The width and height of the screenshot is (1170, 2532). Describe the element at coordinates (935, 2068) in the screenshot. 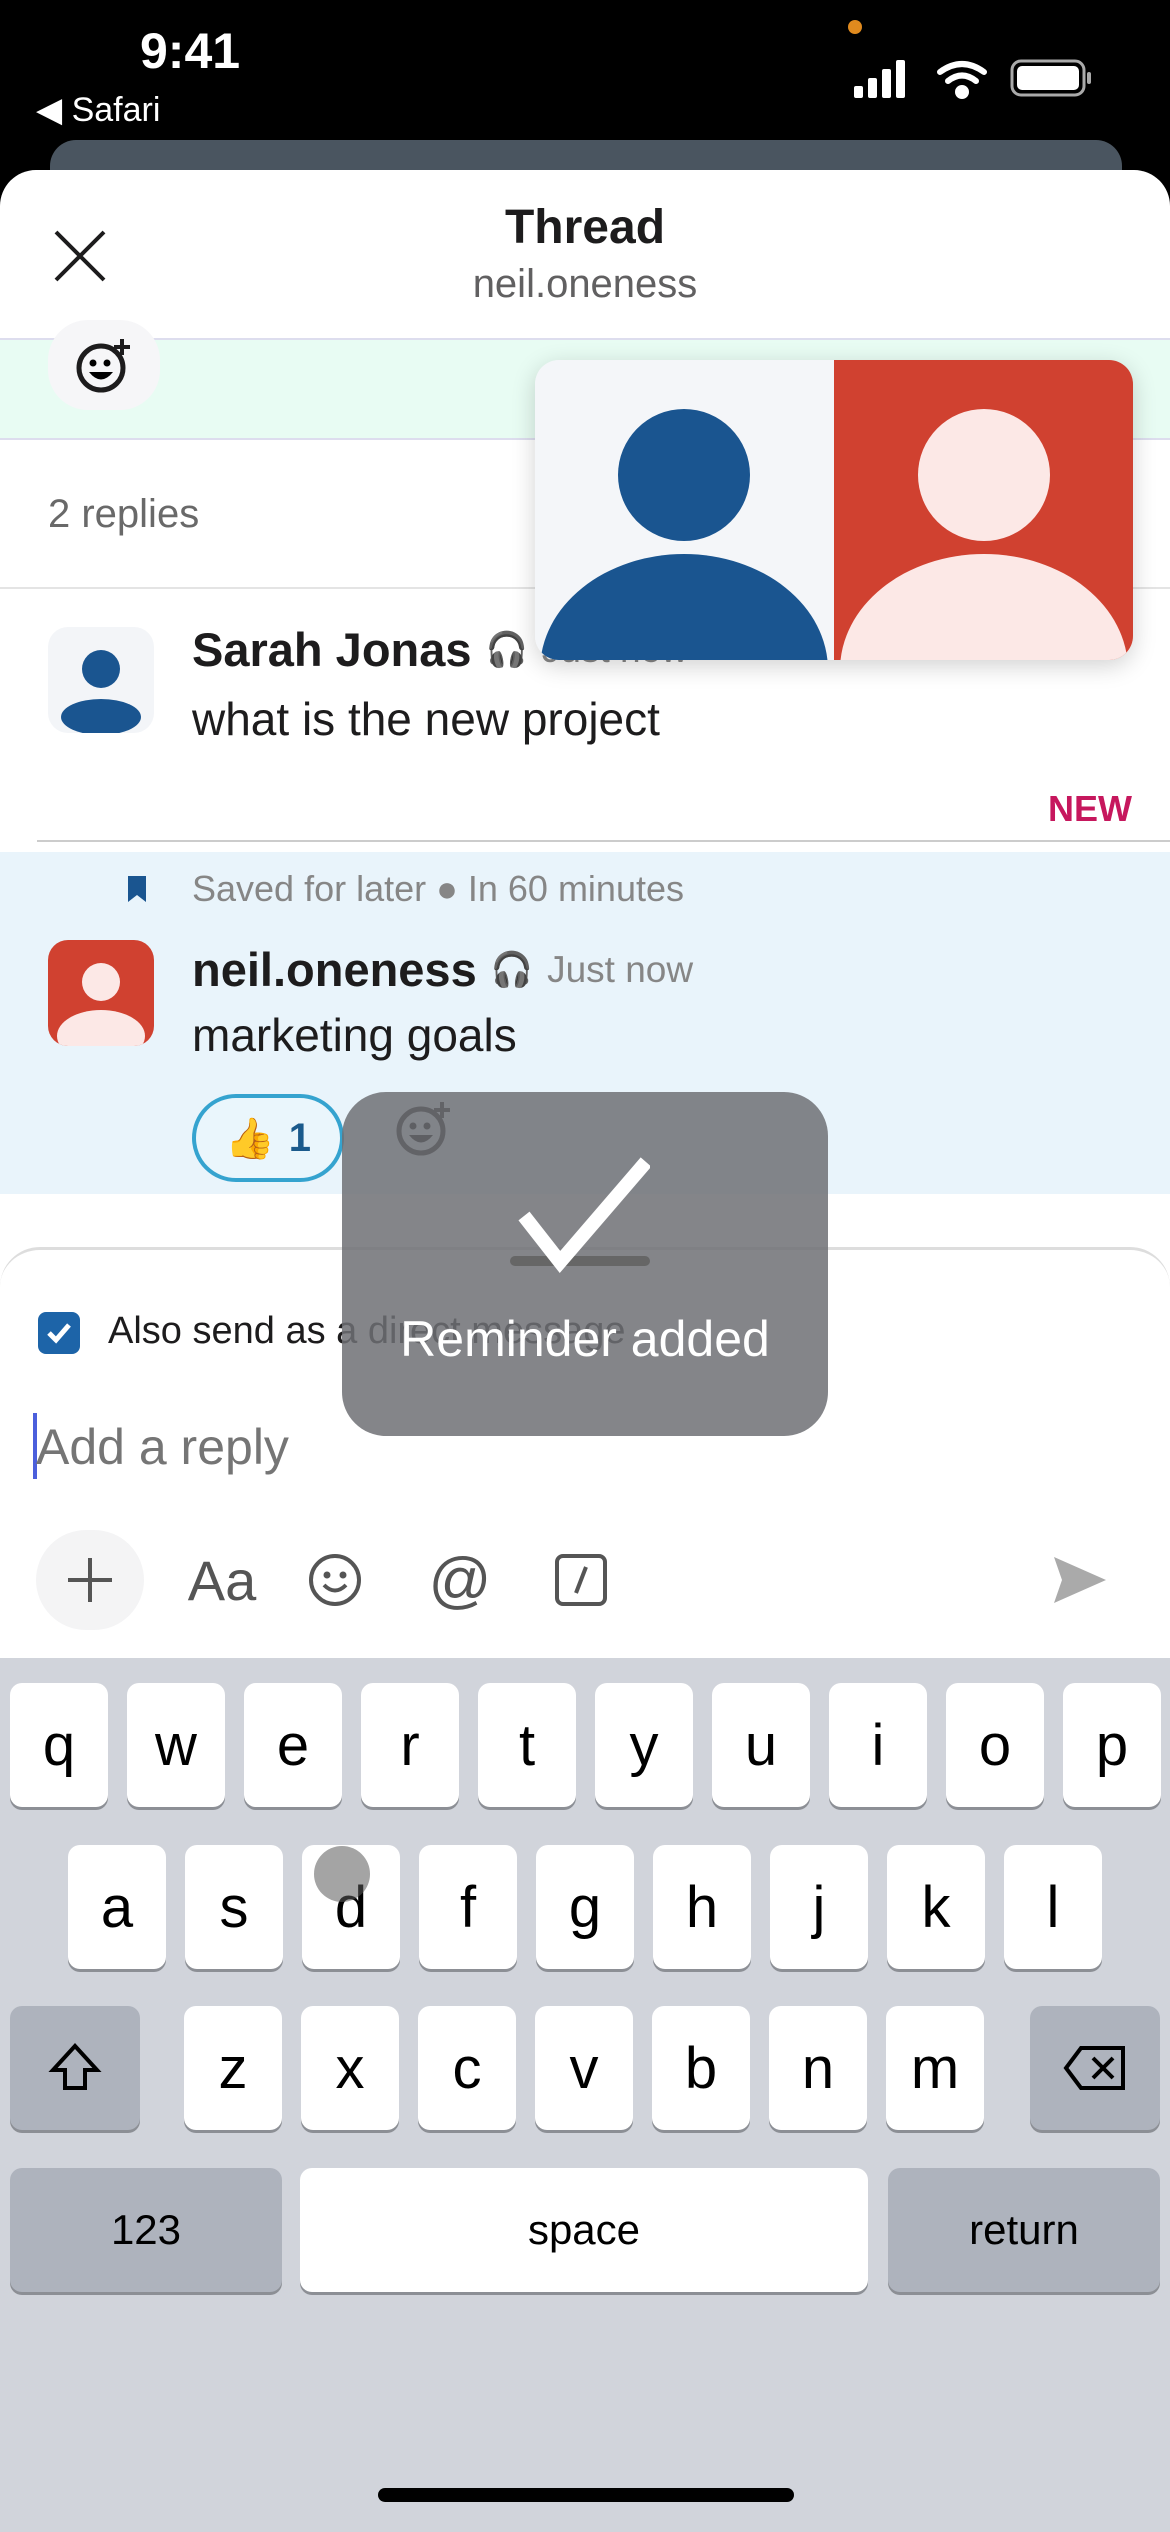

I see `key-m: m` at that location.